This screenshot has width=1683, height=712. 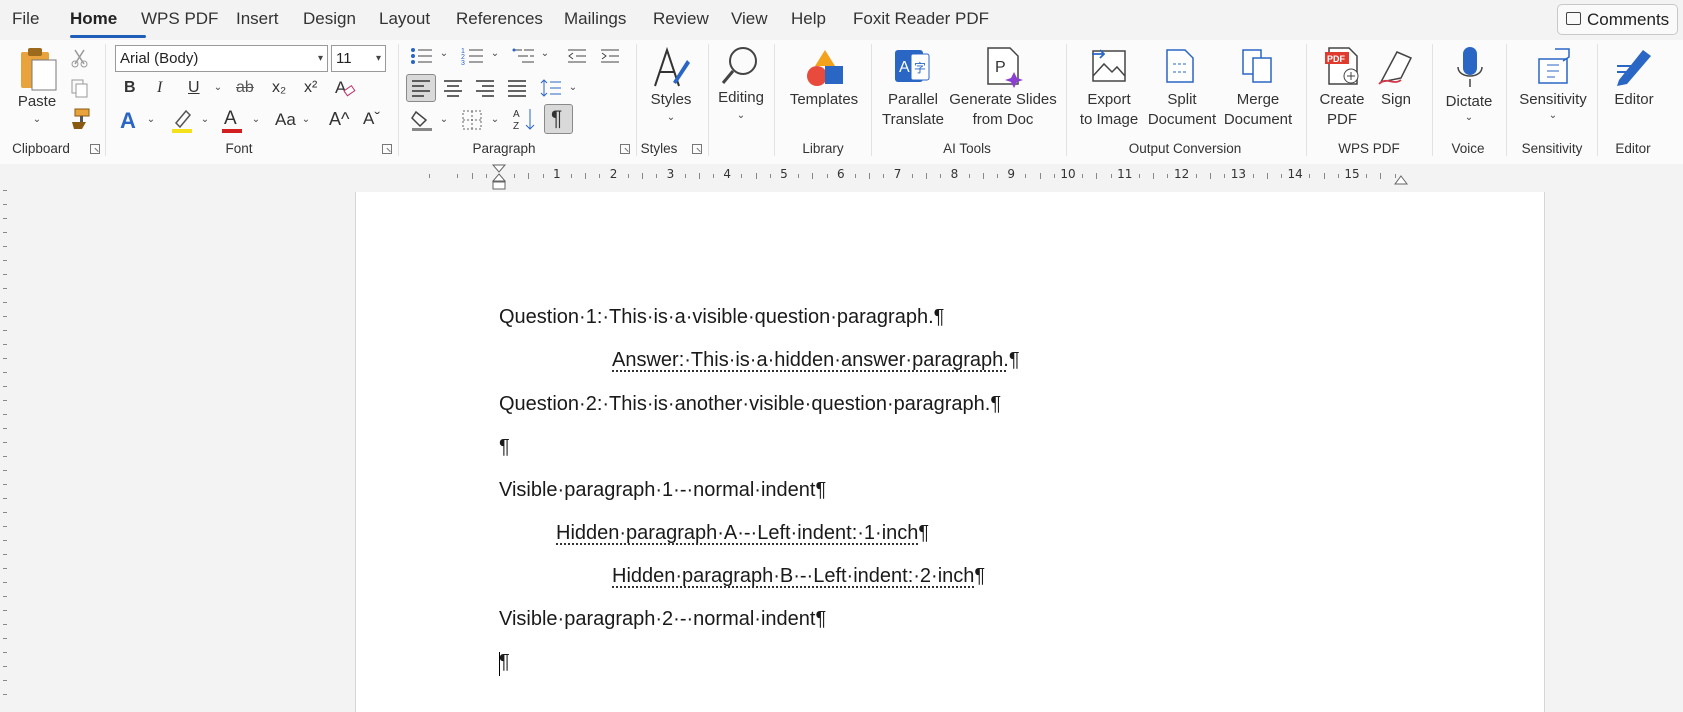 What do you see at coordinates (808, 19) in the screenshot?
I see `menu-help: Help` at bounding box center [808, 19].